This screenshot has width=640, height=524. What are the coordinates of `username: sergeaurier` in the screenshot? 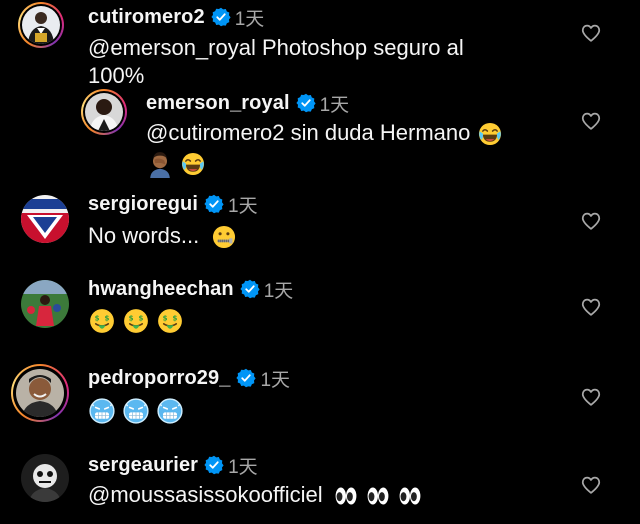 It's located at (143, 465).